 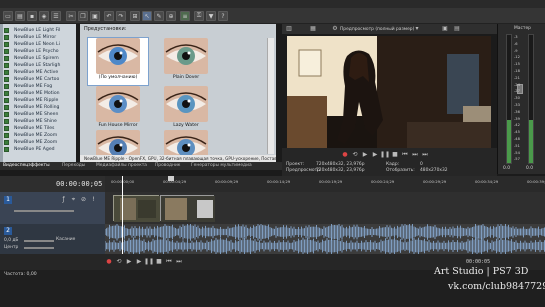 I want to click on tab-transitions: Переходы, so click(x=73, y=166).